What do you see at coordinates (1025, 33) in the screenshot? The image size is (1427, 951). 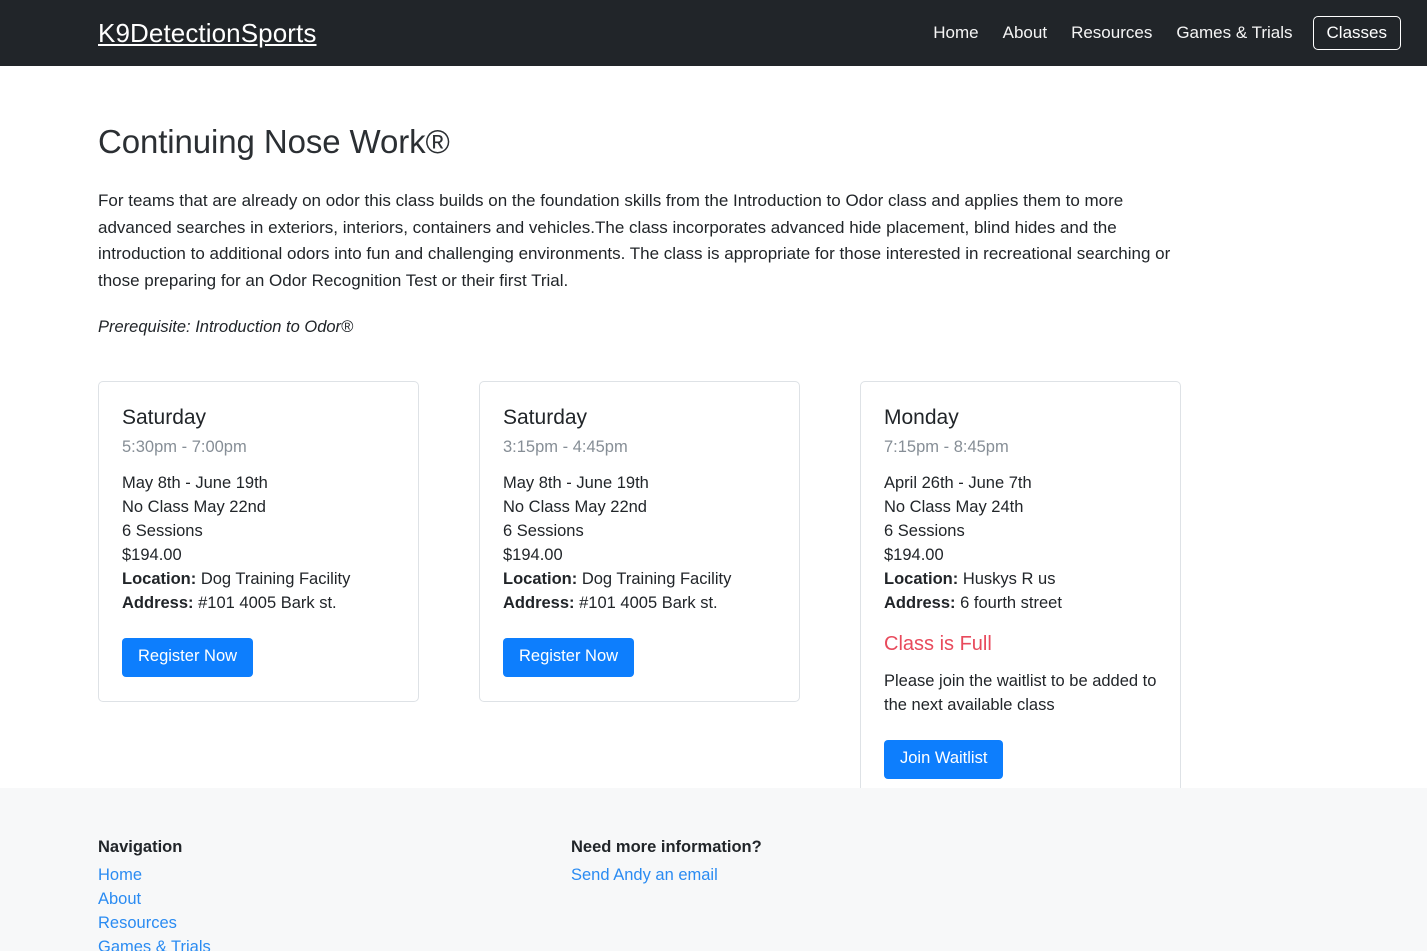 I see `nav-item-about: About` at bounding box center [1025, 33].